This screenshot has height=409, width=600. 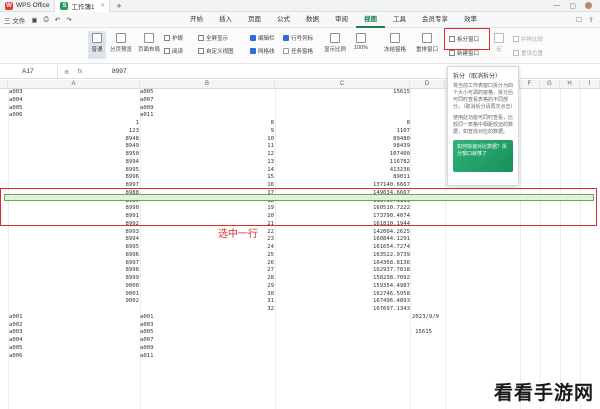 What do you see at coordinates (117, 71) in the screenshot?
I see `formula-input: 8997` at bounding box center [117, 71].